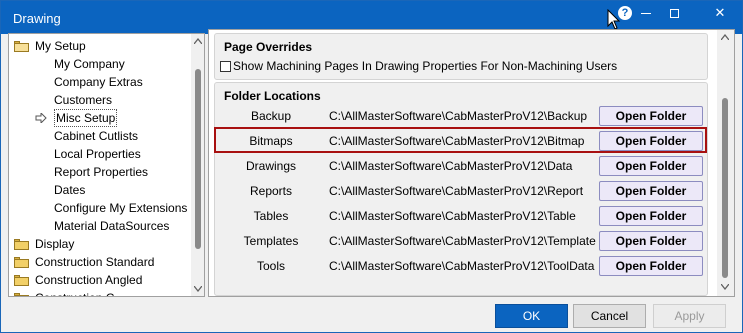 This screenshot has height=333, width=743. I want to click on folder-locations-title: Folder Locations, so click(274, 96).